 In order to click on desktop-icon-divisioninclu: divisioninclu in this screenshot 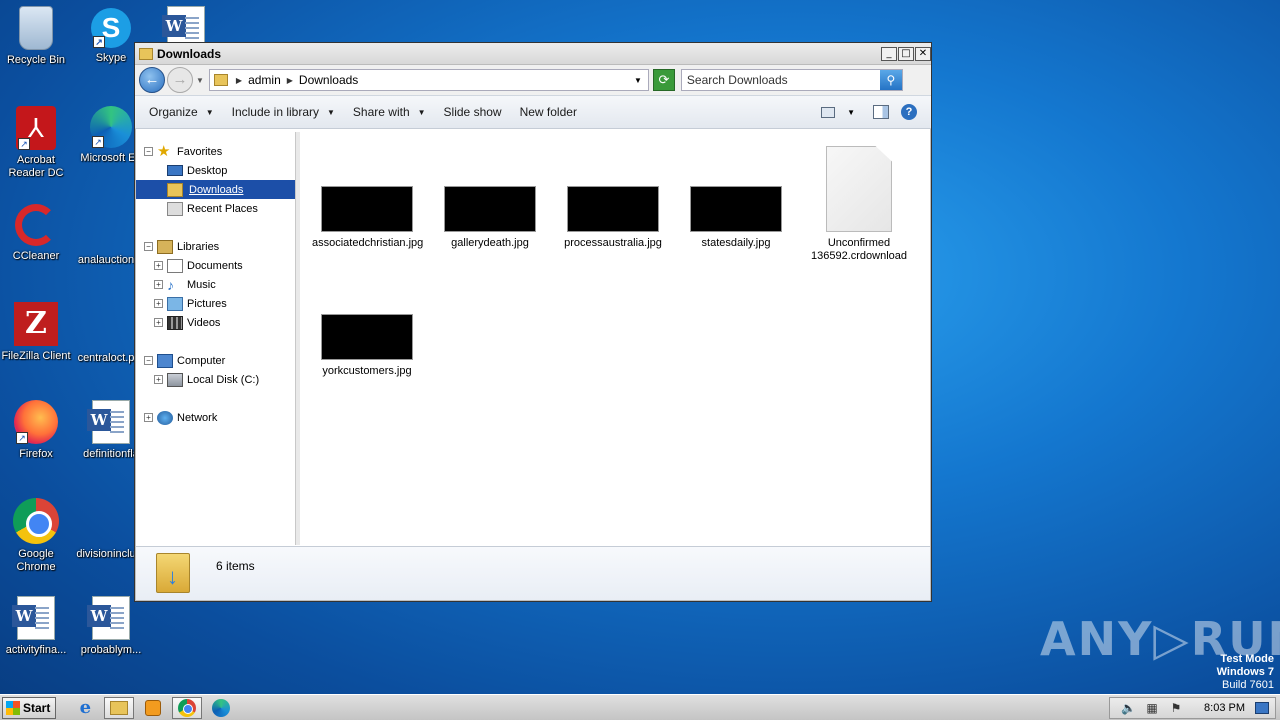, I will do `click(106, 529)`.